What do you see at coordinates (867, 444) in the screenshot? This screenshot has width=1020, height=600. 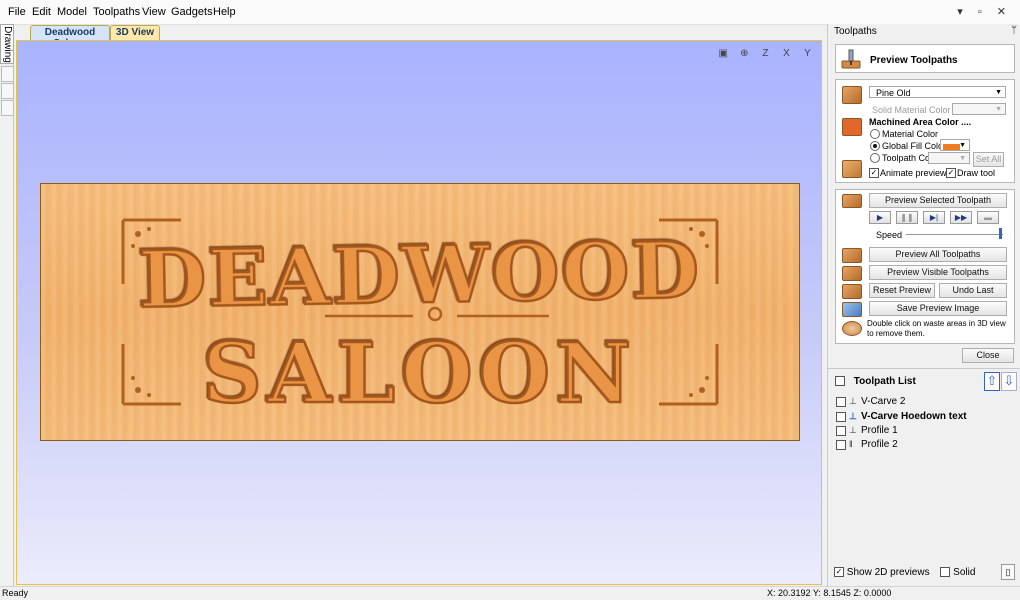 I see `toolpath-row: ‖ Profile 2` at bounding box center [867, 444].